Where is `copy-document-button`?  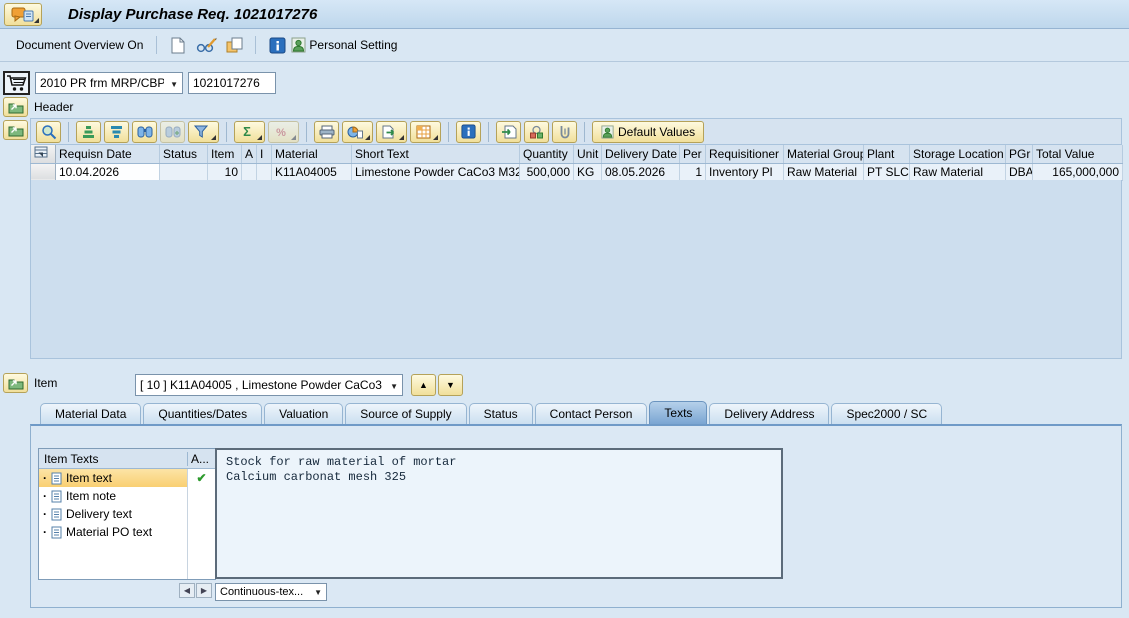
copy-document-button is located at coordinates (234, 45).